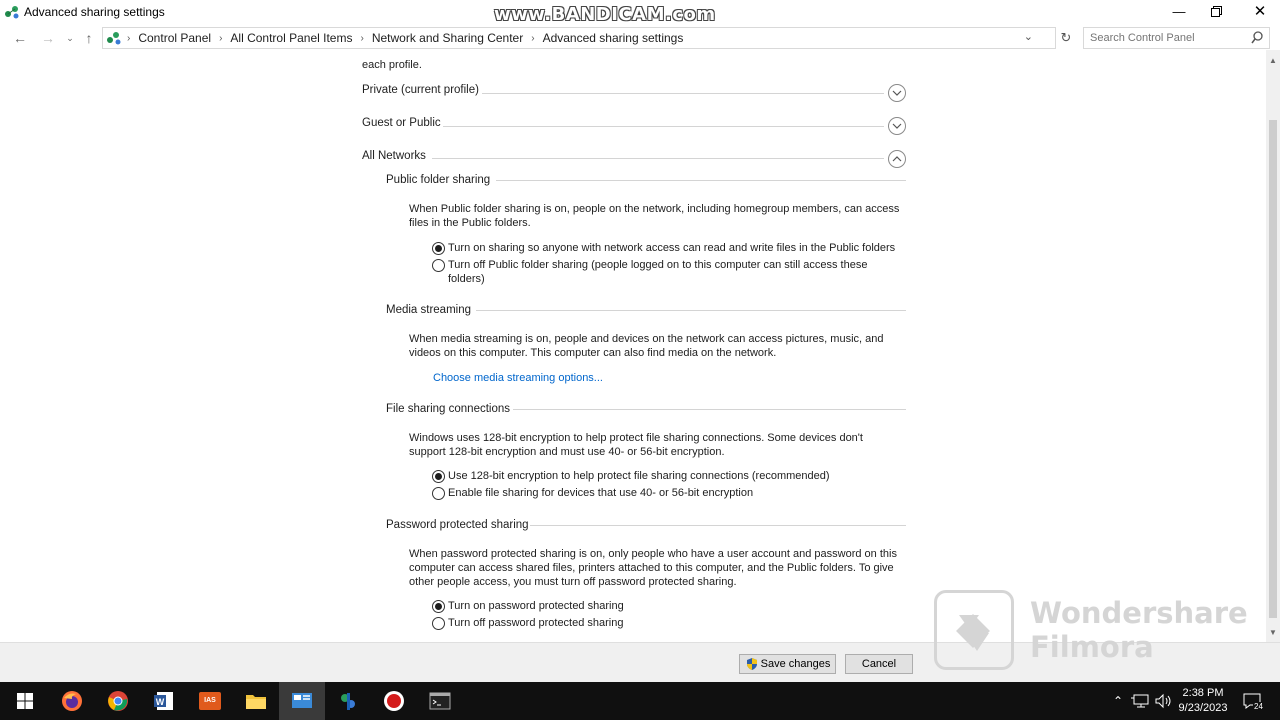  I want to click on breadcrumb-network-sharing-center: Network and Sharing Center, so click(447, 38).